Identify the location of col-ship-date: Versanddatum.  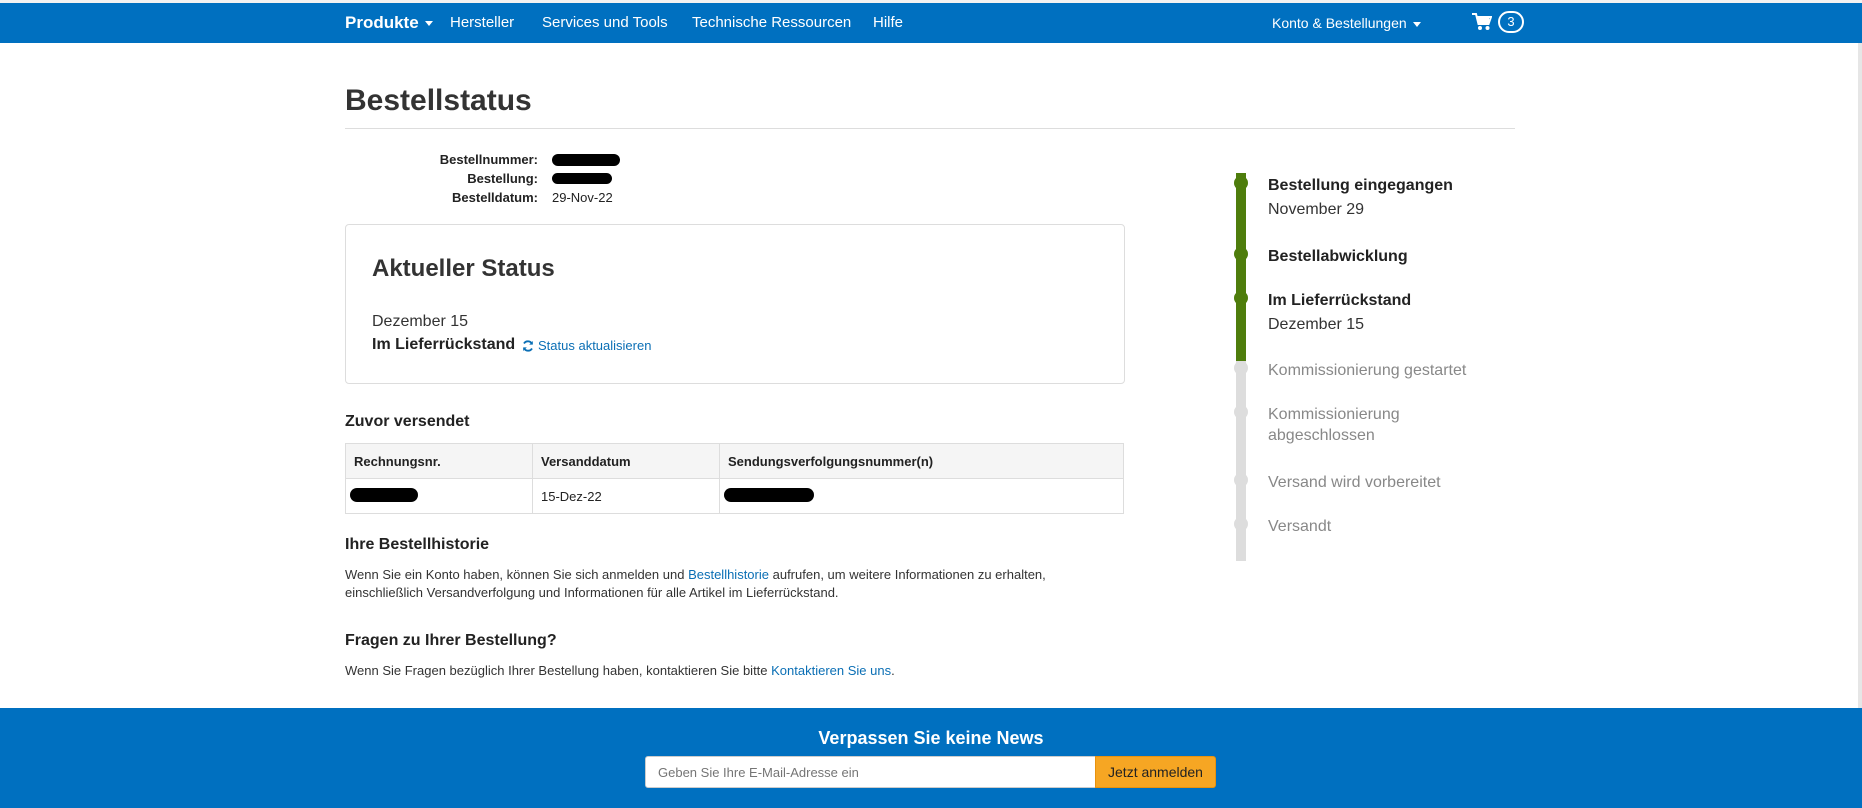
(626, 461).